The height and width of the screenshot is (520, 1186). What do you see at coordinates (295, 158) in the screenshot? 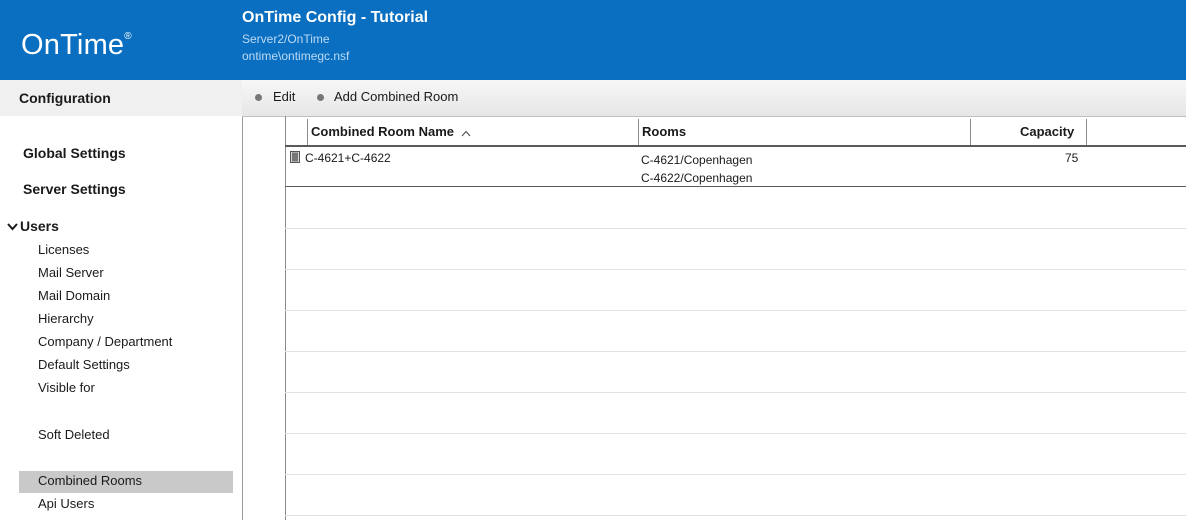
I see `door-icon` at bounding box center [295, 158].